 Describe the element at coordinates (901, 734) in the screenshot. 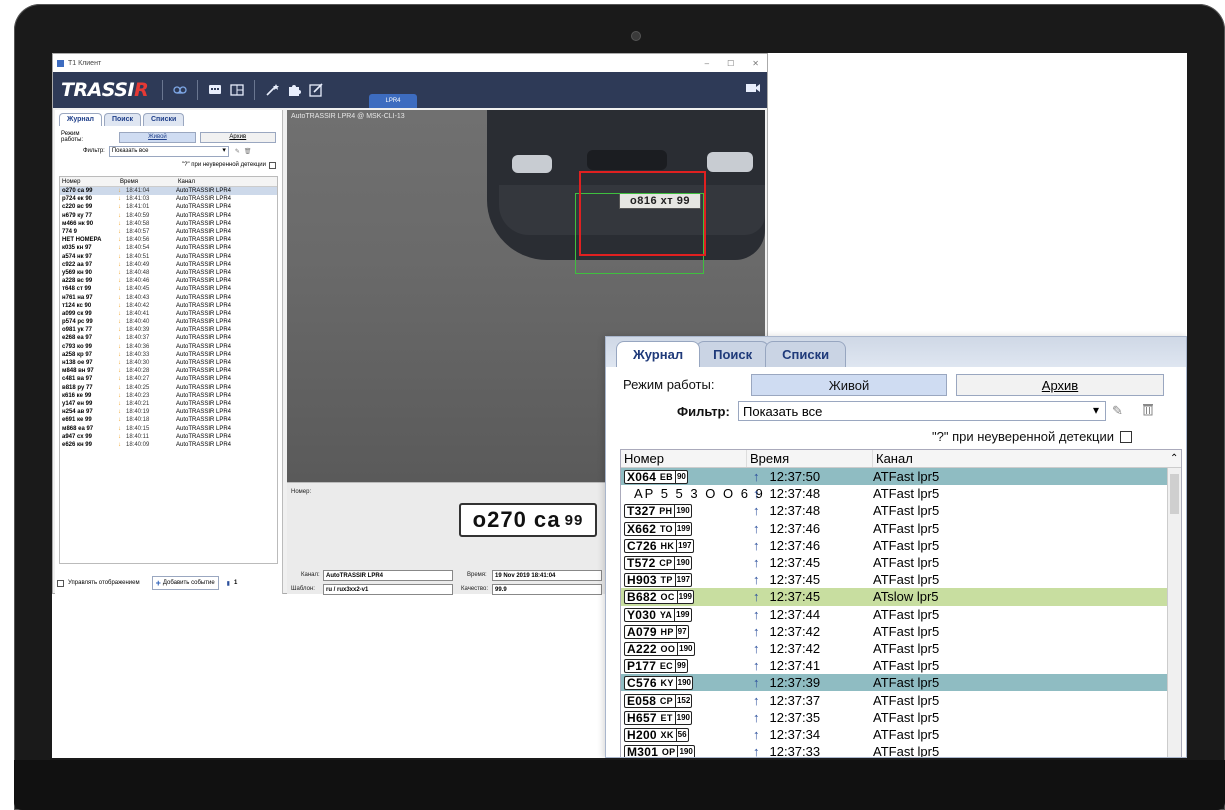

I see `zoom-journal-row: H200 XK 56 ↑ 12:37:34 ATFast lpr5` at that location.